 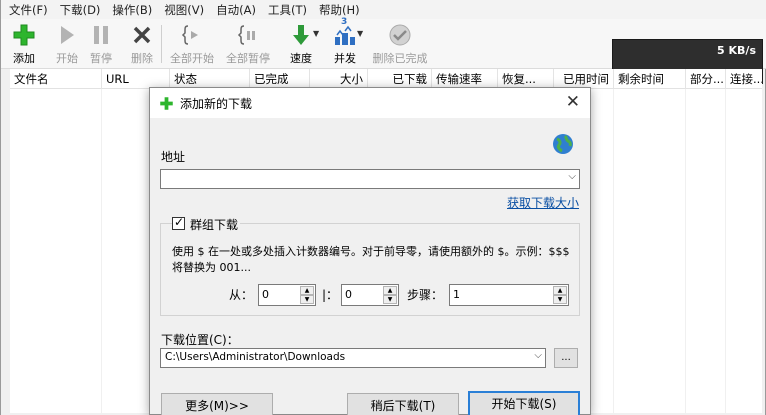 What do you see at coordinates (400, 79) in the screenshot?
I see `col-downloaded: 已下载` at bounding box center [400, 79].